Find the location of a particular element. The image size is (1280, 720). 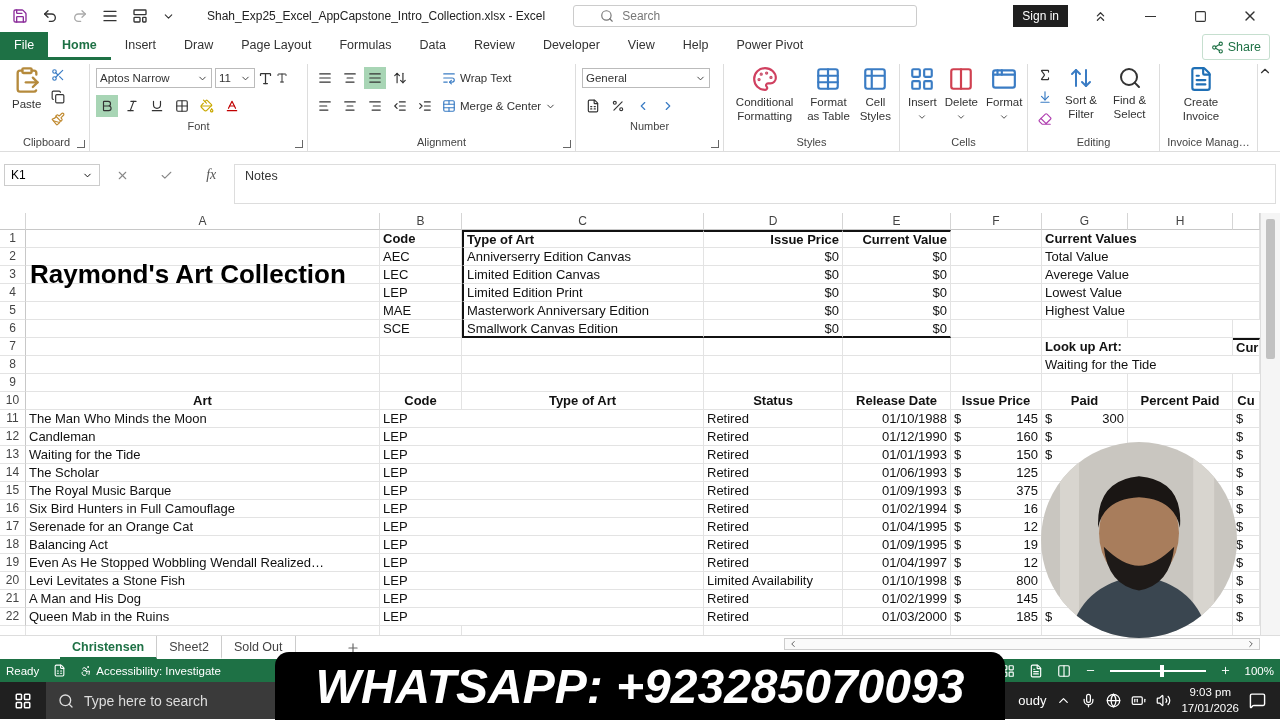

insert-function-button: fx is located at coordinates (211, 175).